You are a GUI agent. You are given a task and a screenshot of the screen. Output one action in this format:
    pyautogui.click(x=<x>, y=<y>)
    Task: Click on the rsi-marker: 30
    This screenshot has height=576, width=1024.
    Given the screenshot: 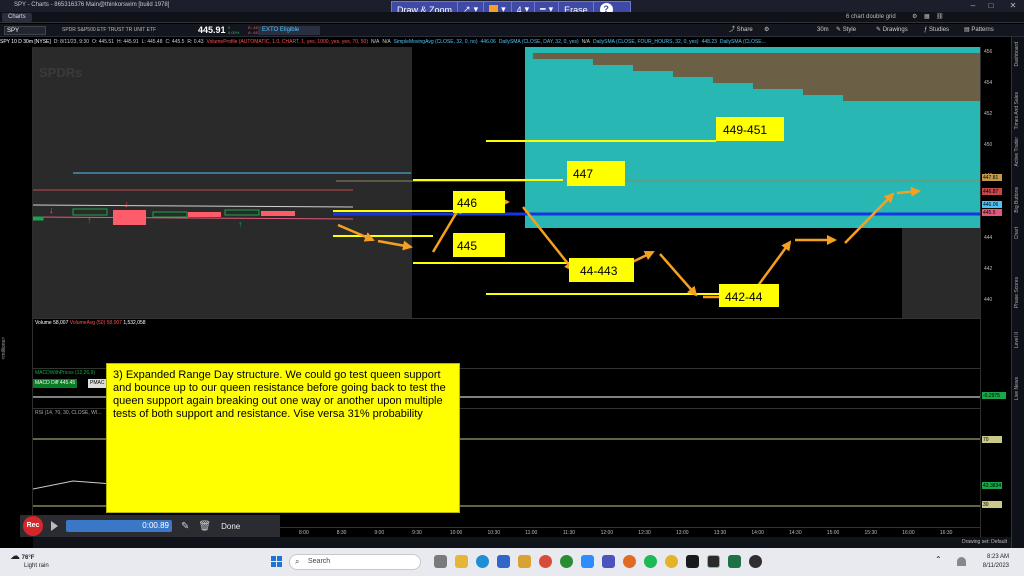 What is the action you would take?
    pyautogui.click(x=986, y=505)
    